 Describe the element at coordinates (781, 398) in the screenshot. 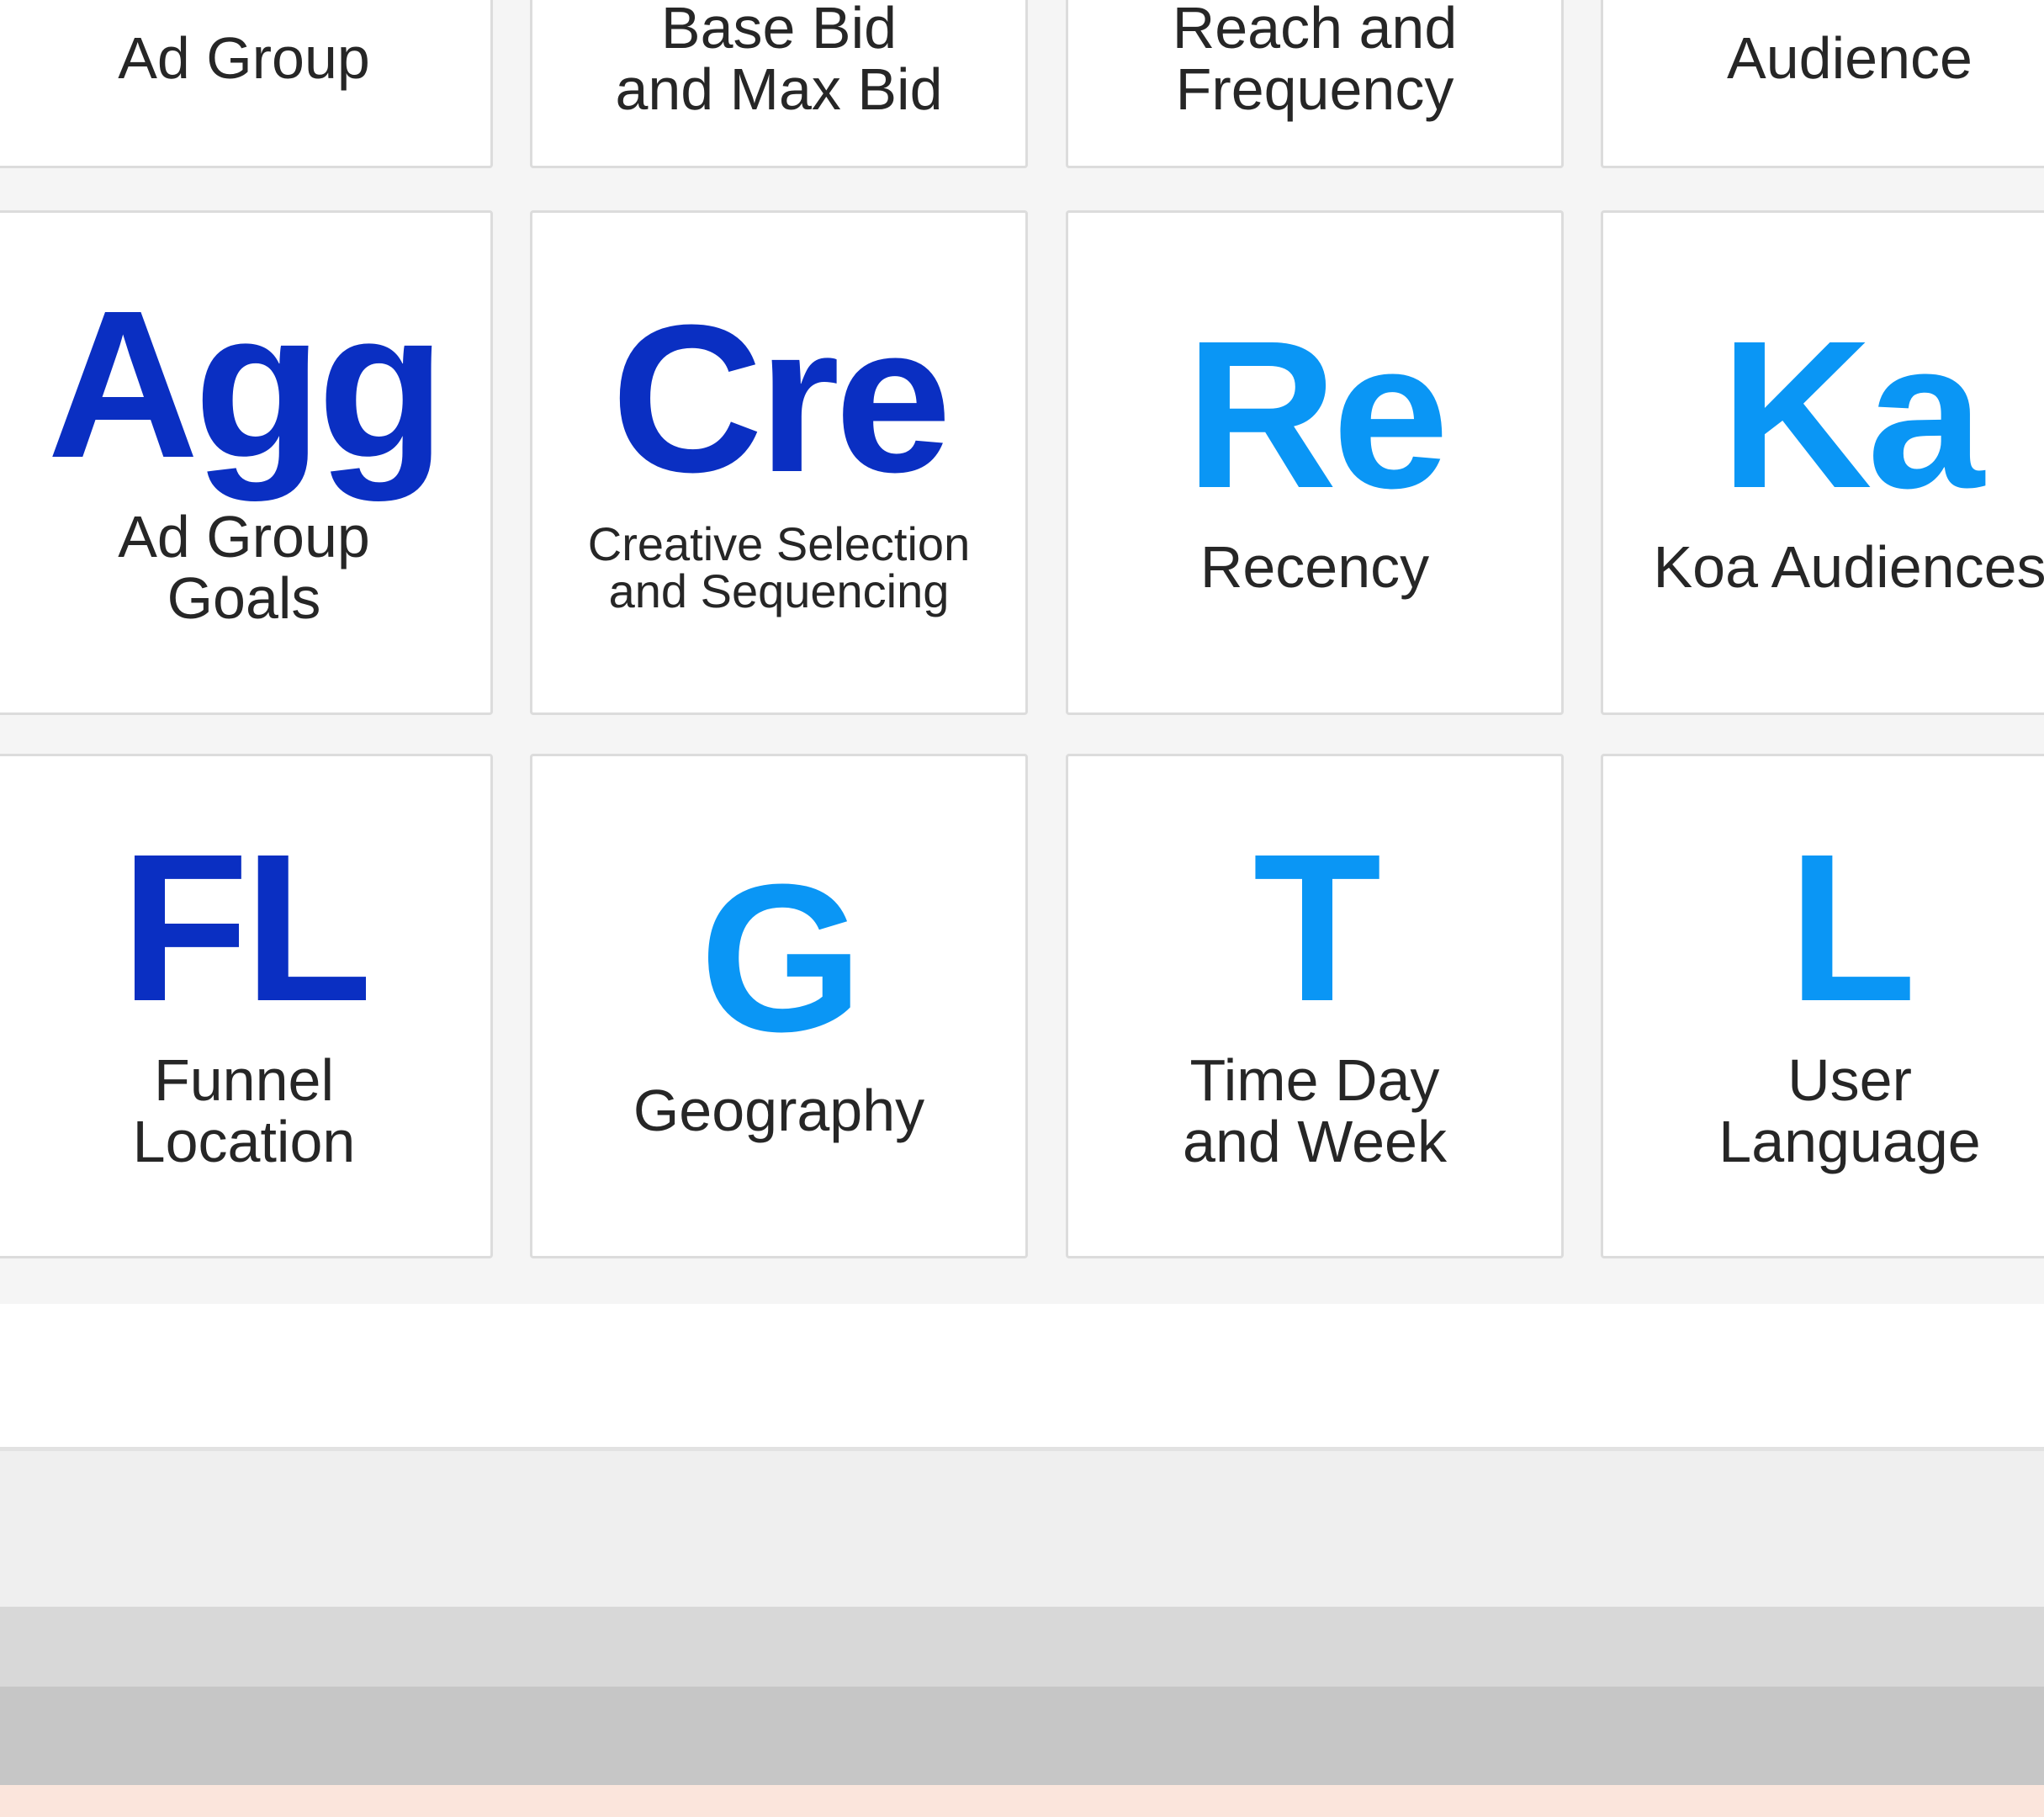

I see `tile-symbol: Cre` at that location.